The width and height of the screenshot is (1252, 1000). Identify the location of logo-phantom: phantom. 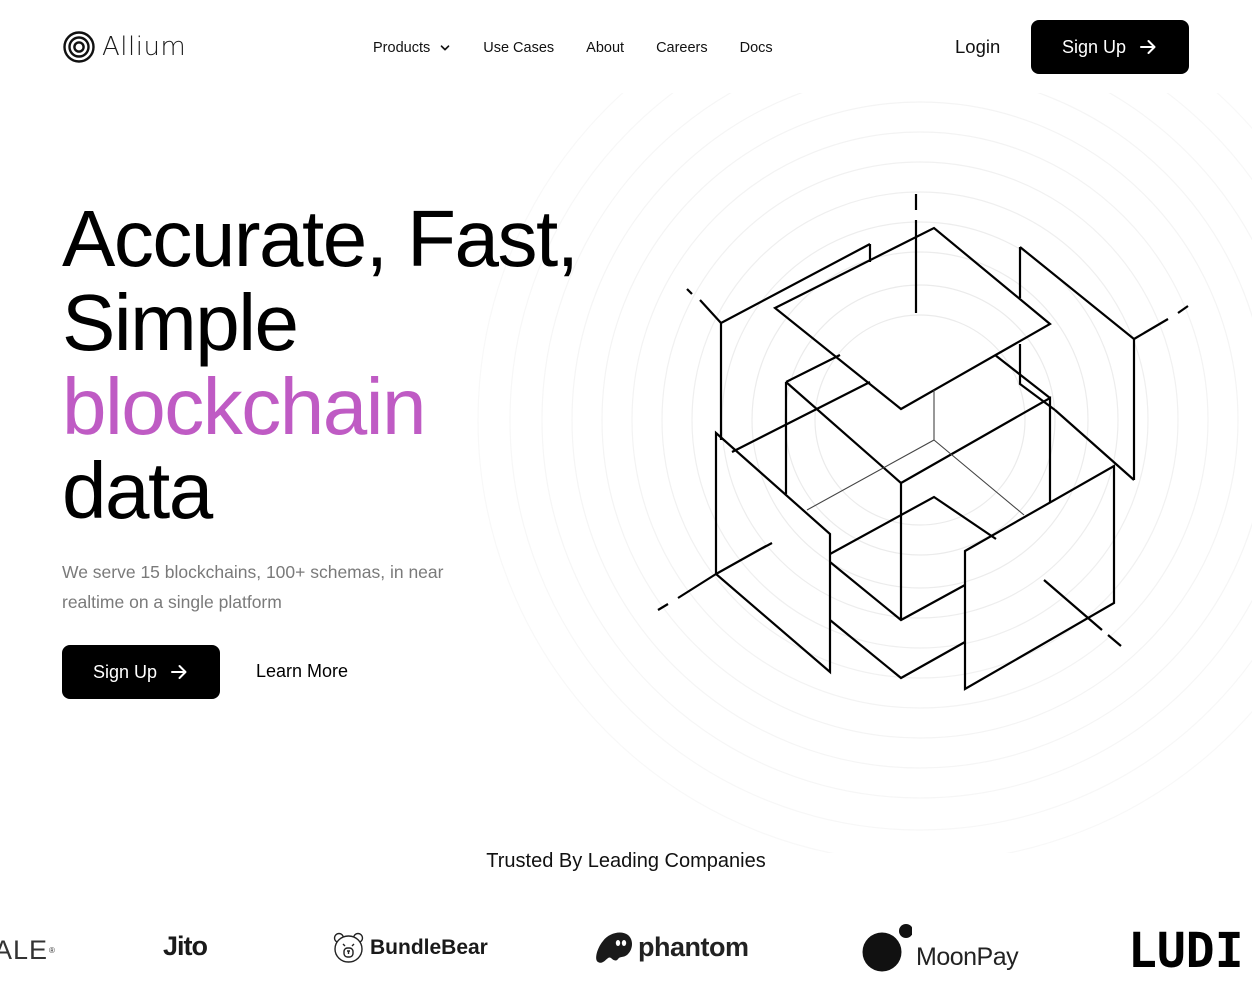
(671, 947).